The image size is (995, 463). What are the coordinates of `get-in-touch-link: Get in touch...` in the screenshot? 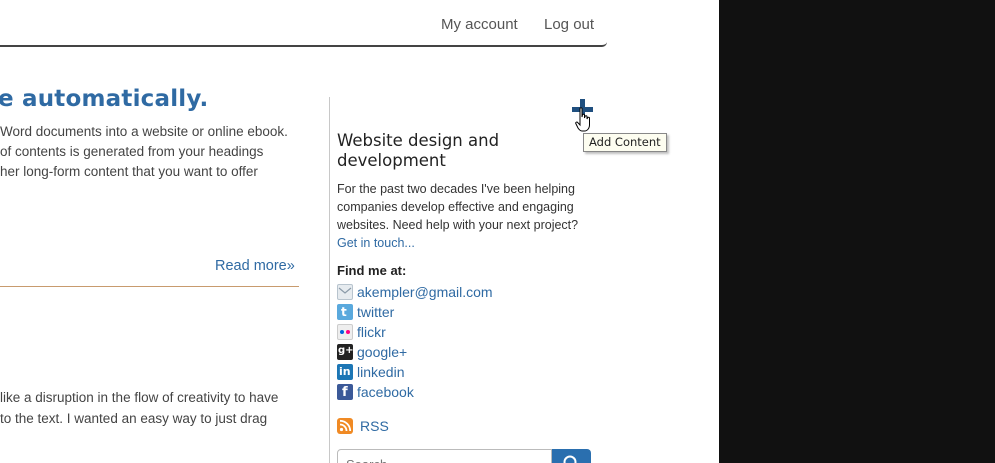 It's located at (376, 243).